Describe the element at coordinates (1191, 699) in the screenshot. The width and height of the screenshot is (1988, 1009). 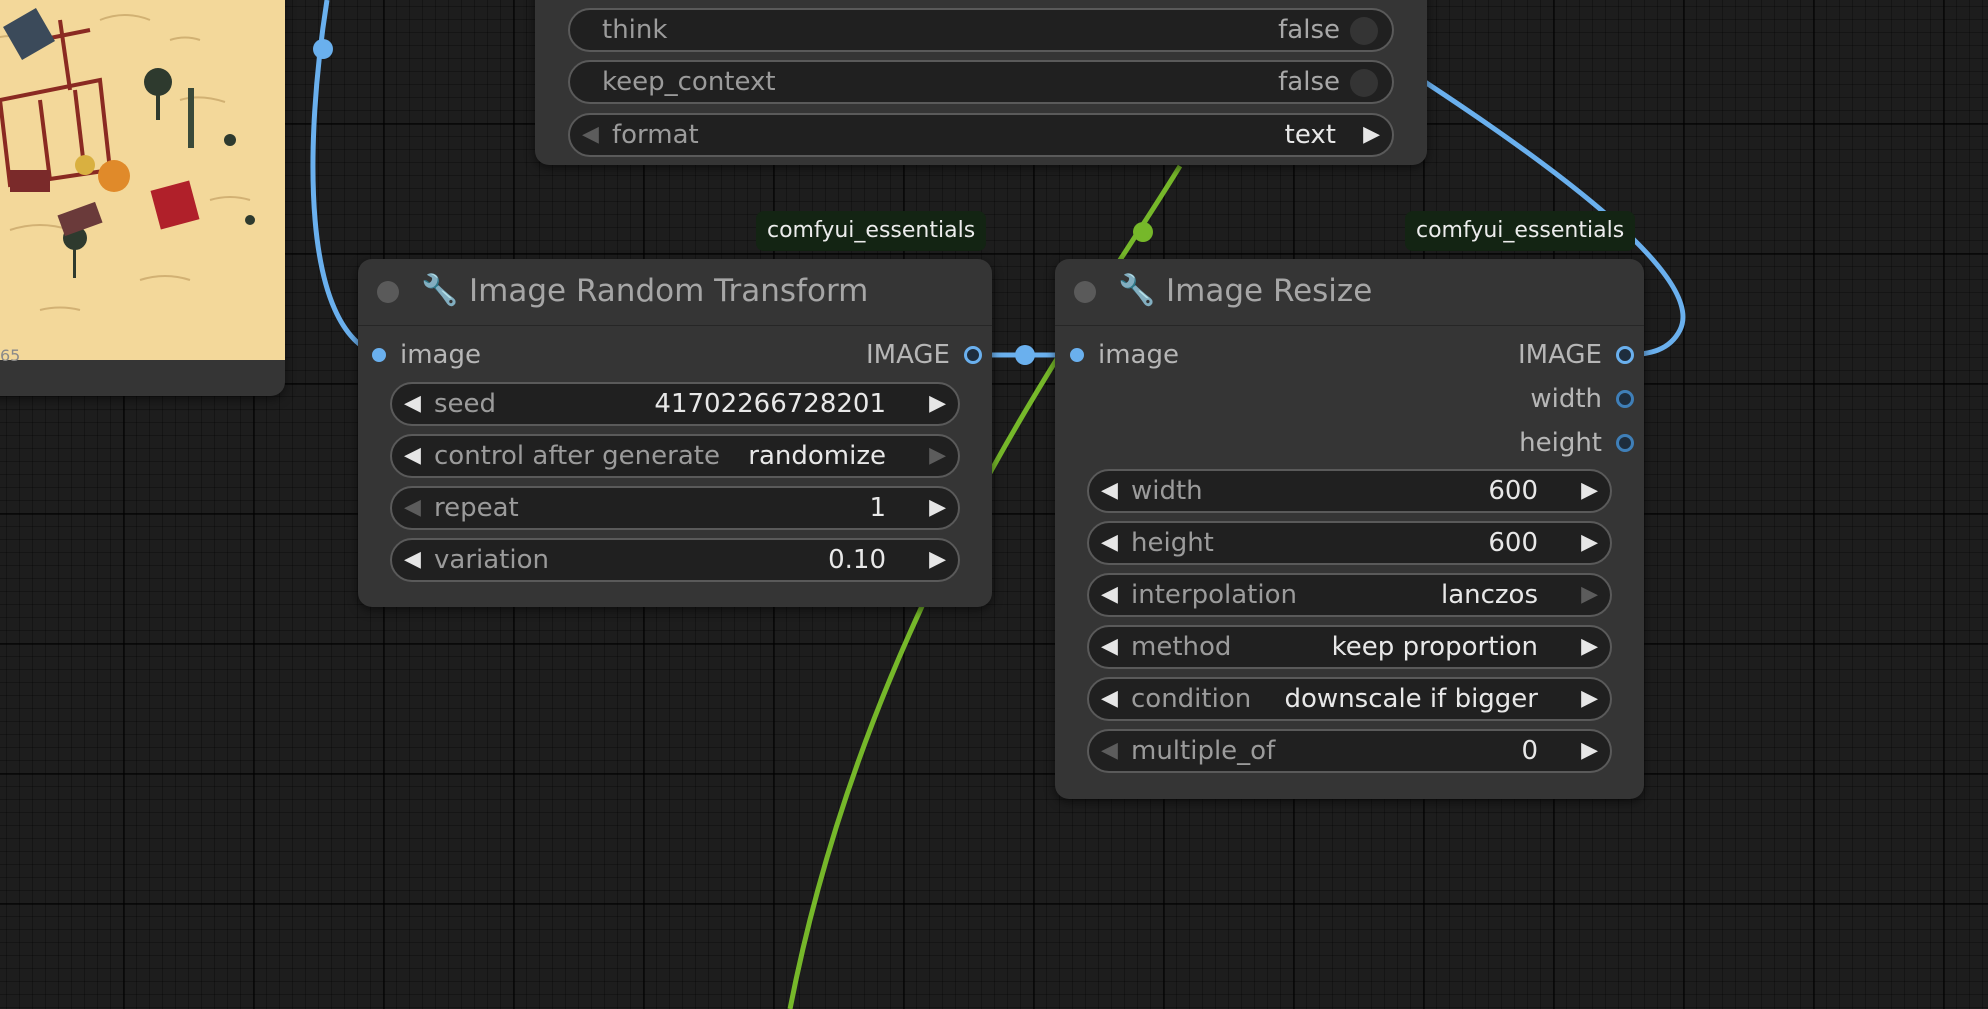
I see `widget-label: condition` at that location.